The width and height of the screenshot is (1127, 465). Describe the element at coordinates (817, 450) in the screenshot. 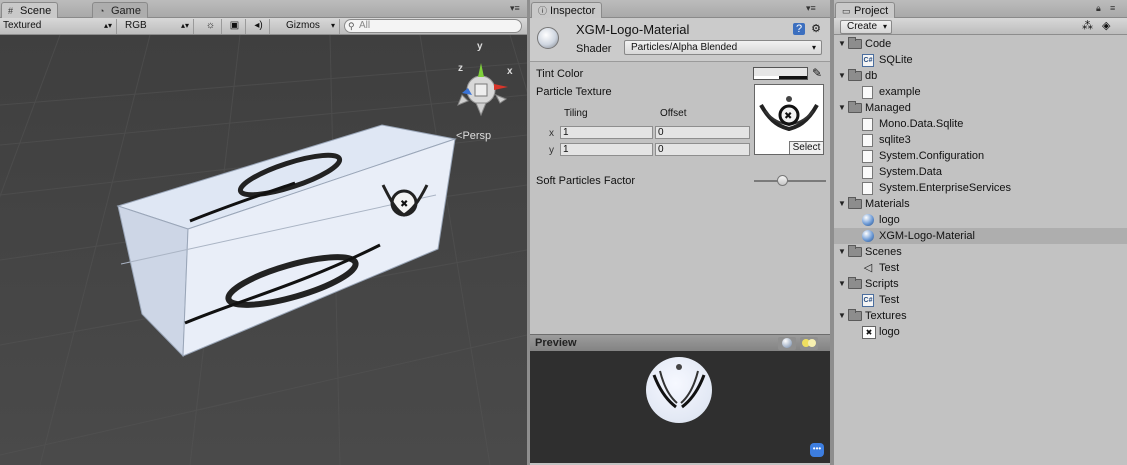

I see `chat-icon: •••` at that location.